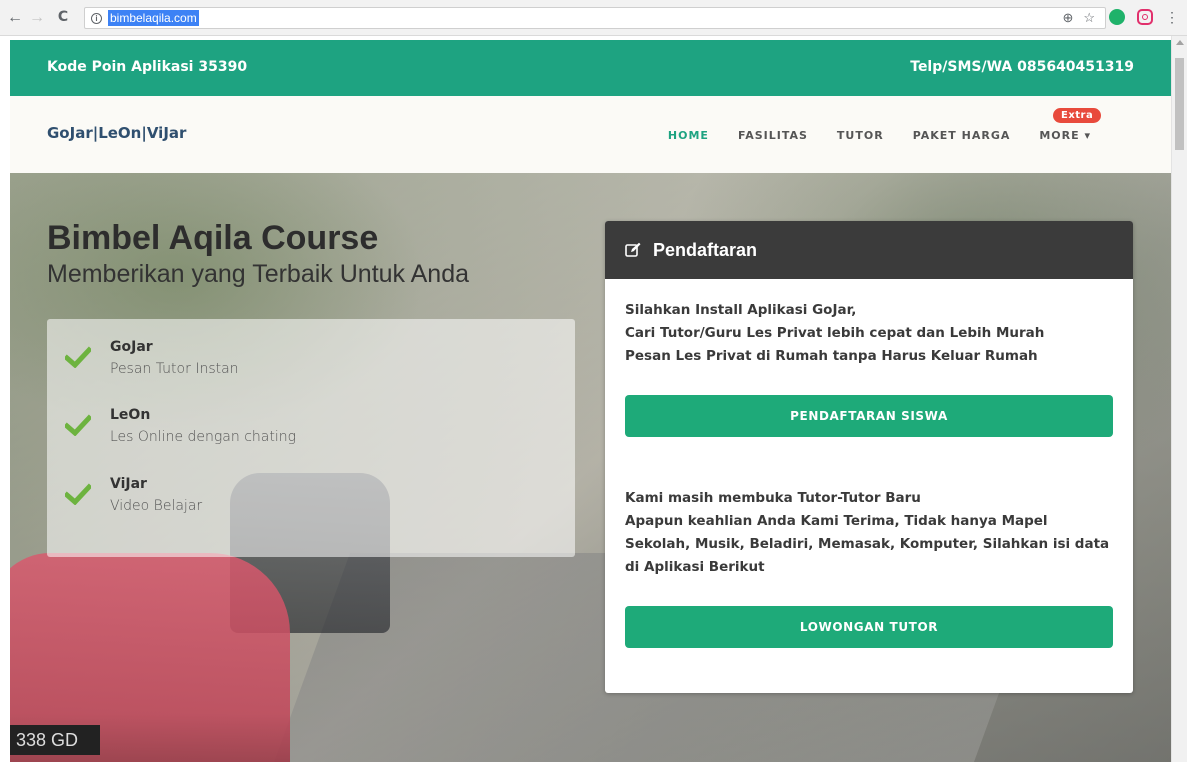 The image size is (1187, 762). Describe the element at coordinates (1179, 399) in the screenshot. I see `page-scrollbar` at that location.